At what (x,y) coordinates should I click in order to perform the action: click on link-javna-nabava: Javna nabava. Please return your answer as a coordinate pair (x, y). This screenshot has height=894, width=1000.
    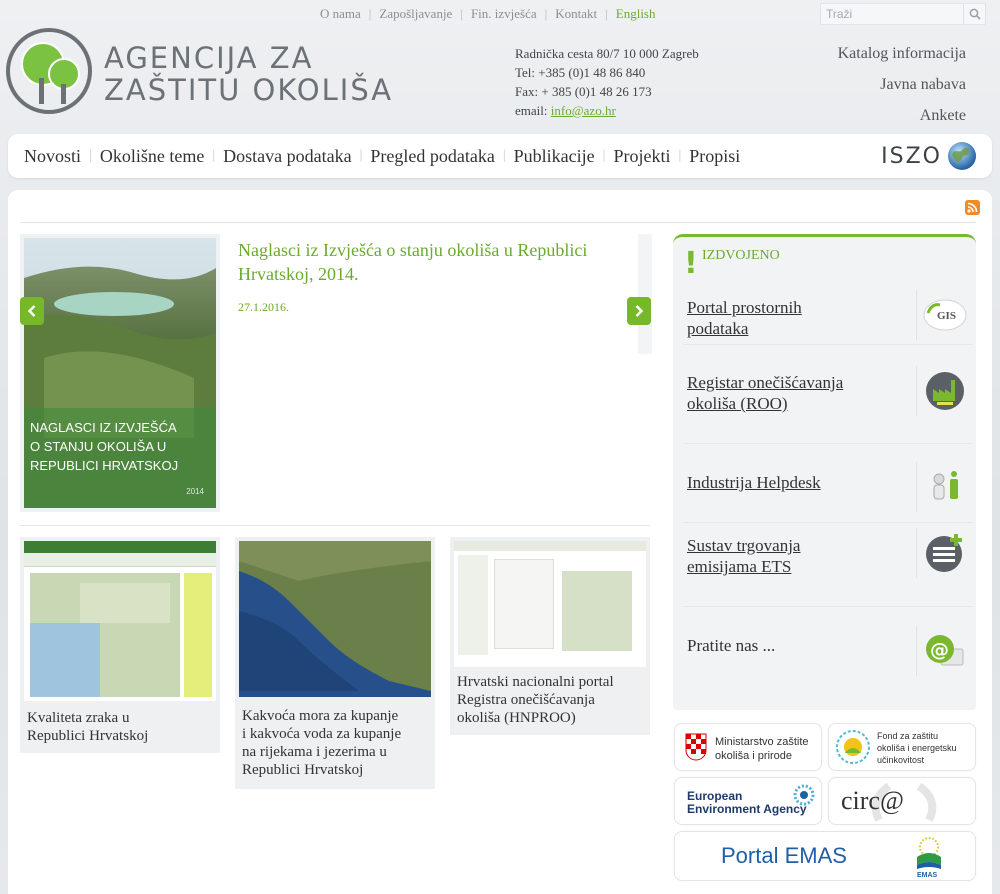
    Looking at the image, I should click on (902, 88).